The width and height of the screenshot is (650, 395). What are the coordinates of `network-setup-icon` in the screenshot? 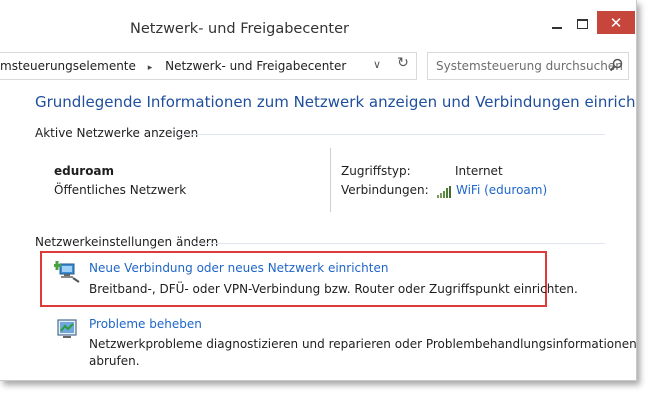 It's located at (67, 272).